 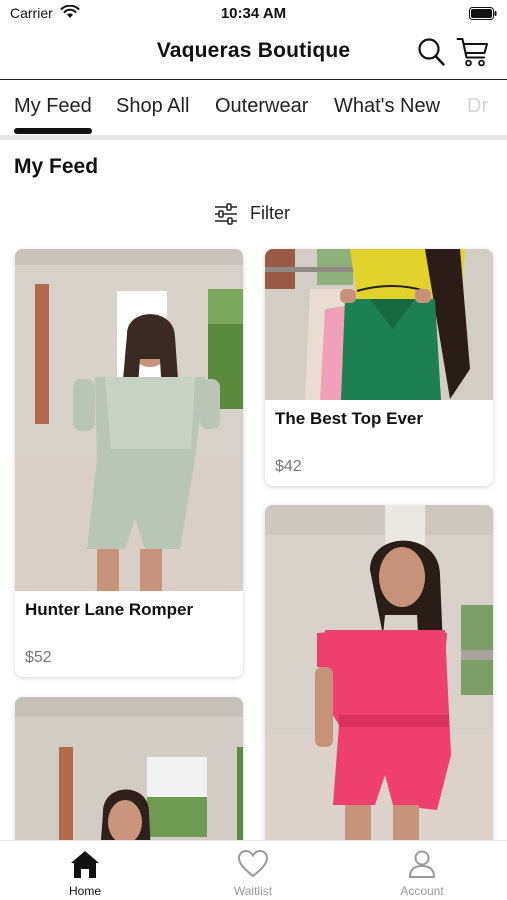 I want to click on nav-home-label: Home, so click(x=84, y=891).